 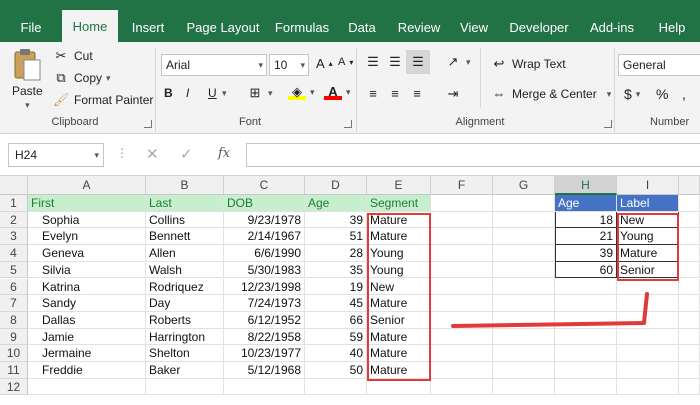 What do you see at coordinates (14, 353) in the screenshot?
I see `row-header-10: 10` at bounding box center [14, 353].